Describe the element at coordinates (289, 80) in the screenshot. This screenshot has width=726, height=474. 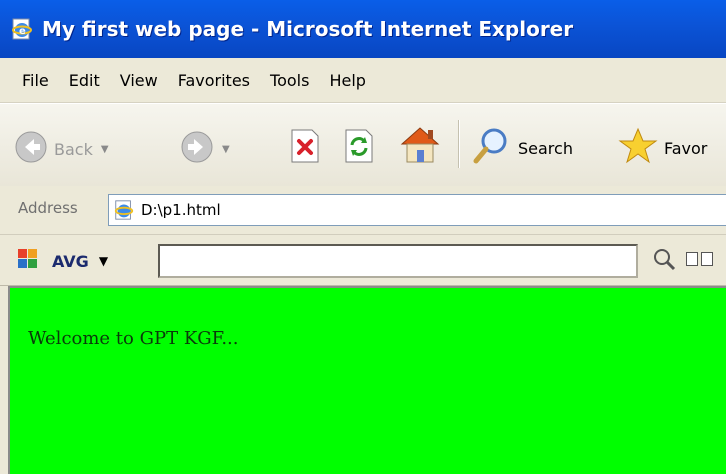
I see `menu-tools: Tools` at that location.